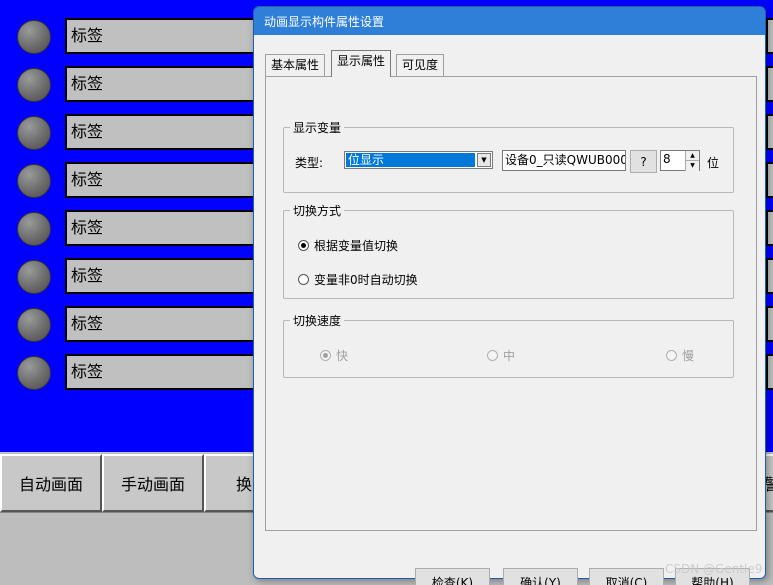  I want to click on type-select-value: 位显示, so click(410, 160).